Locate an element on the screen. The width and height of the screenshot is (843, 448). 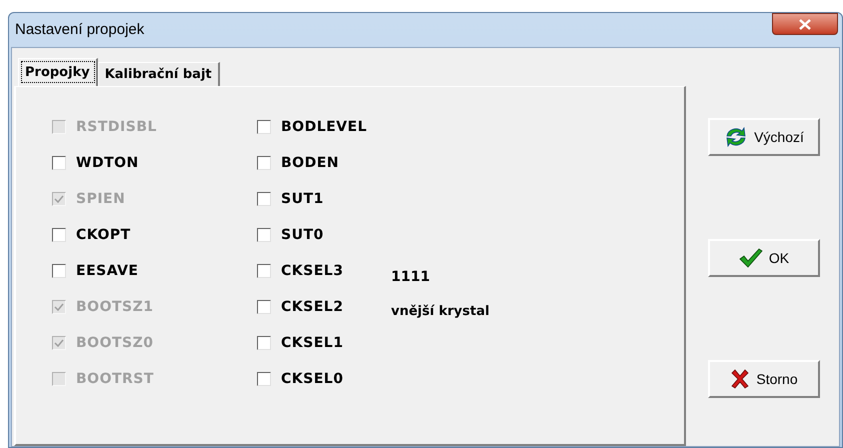
clock-description: vnější krystal is located at coordinates (440, 312).